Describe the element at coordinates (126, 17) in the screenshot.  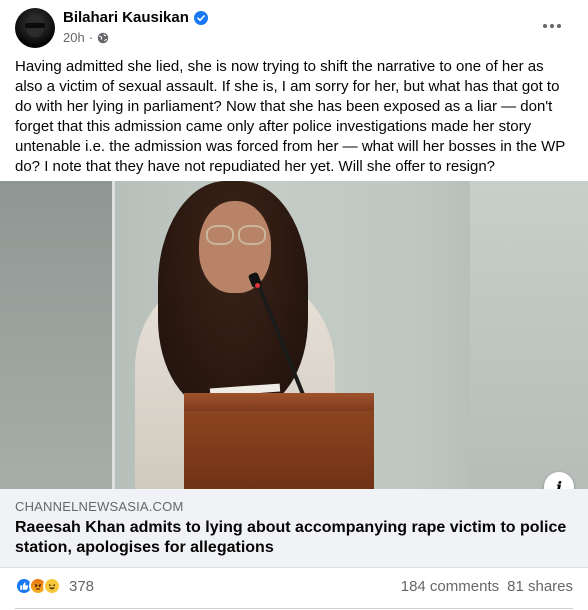
I see `author-name: Bilahari Kausikan` at that location.